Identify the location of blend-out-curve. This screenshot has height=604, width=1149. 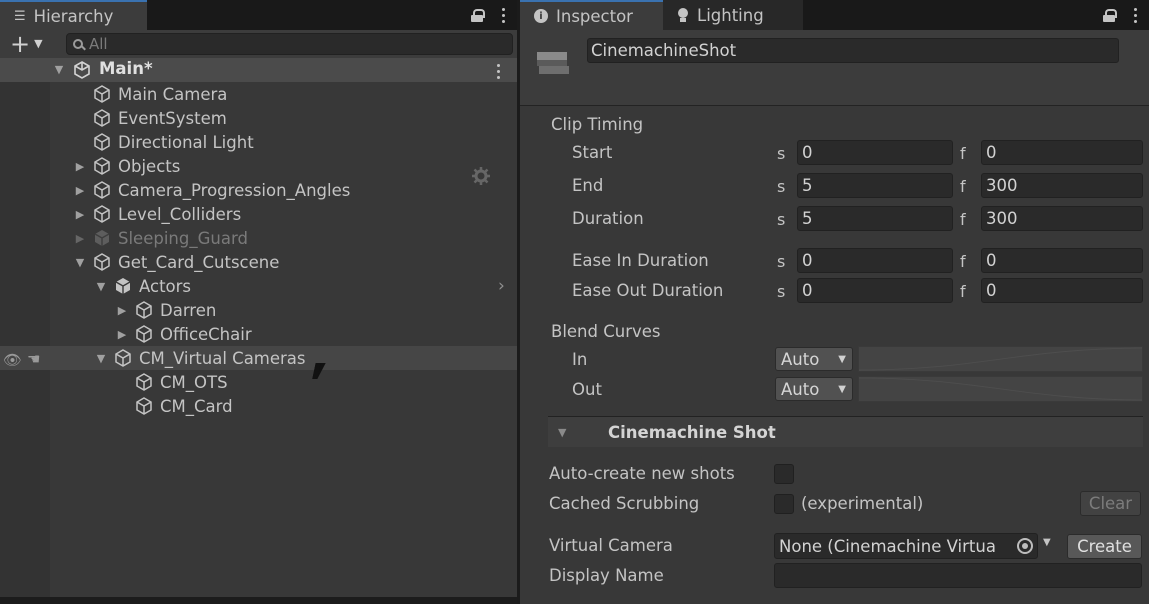
(1000, 389).